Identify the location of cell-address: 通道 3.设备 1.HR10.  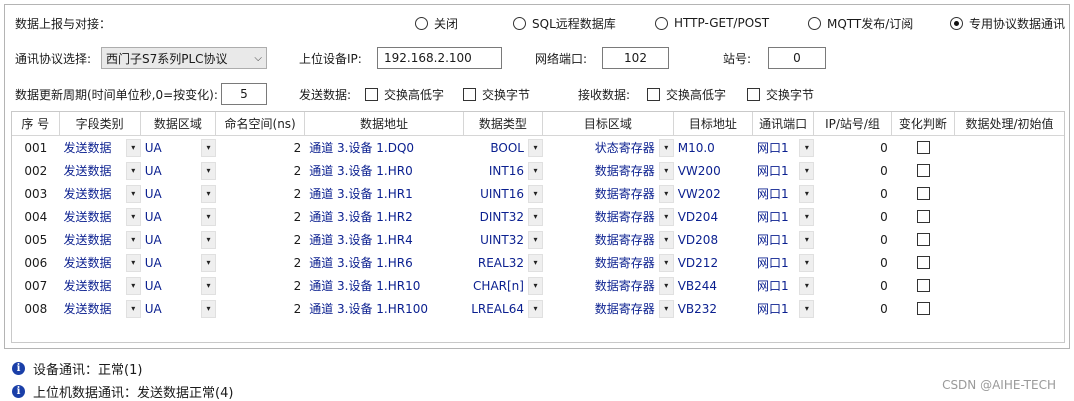
(384, 285).